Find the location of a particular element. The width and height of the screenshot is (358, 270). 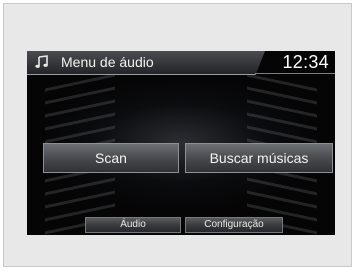

header: Menu de áudio 12:34 is located at coordinates (181, 63).